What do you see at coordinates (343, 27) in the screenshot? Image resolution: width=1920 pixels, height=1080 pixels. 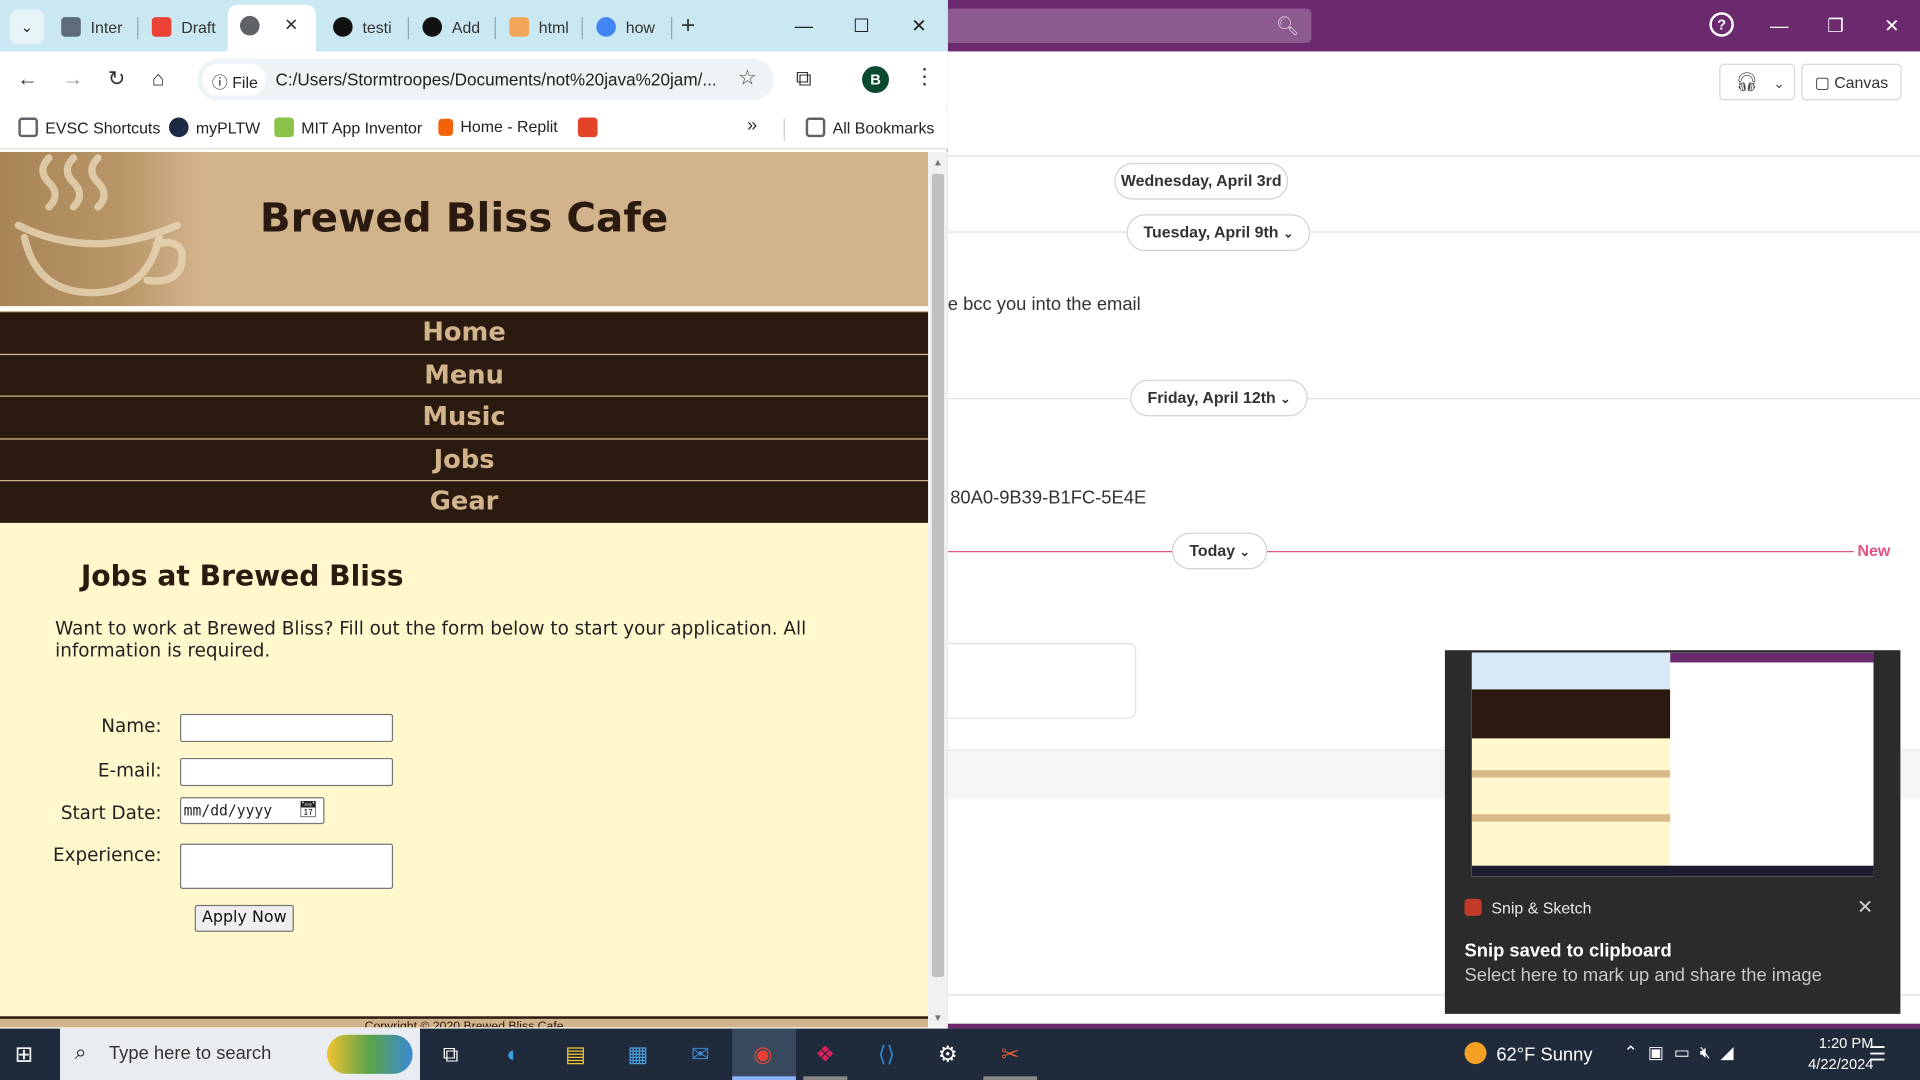 I see `github-icon` at bounding box center [343, 27].